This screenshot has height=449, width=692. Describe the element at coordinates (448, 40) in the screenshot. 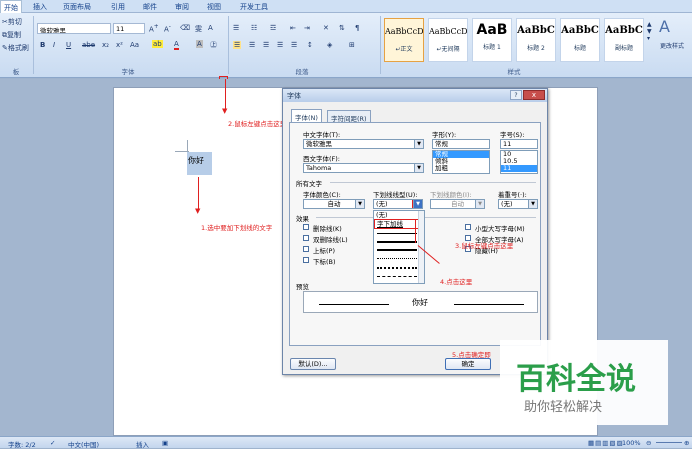

I see `style-no-spacing: AaBbCcD ↵无间隔` at that location.